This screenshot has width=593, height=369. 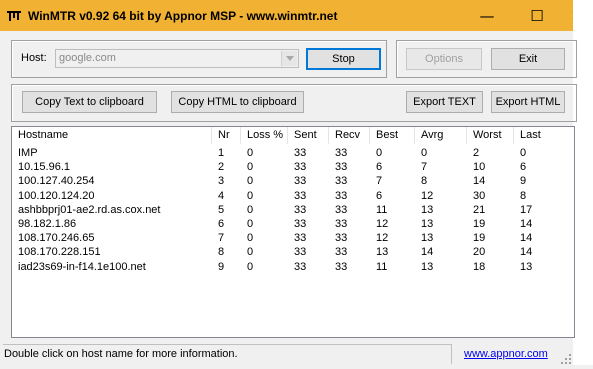 I want to click on host-label: Host:, so click(x=34, y=58).